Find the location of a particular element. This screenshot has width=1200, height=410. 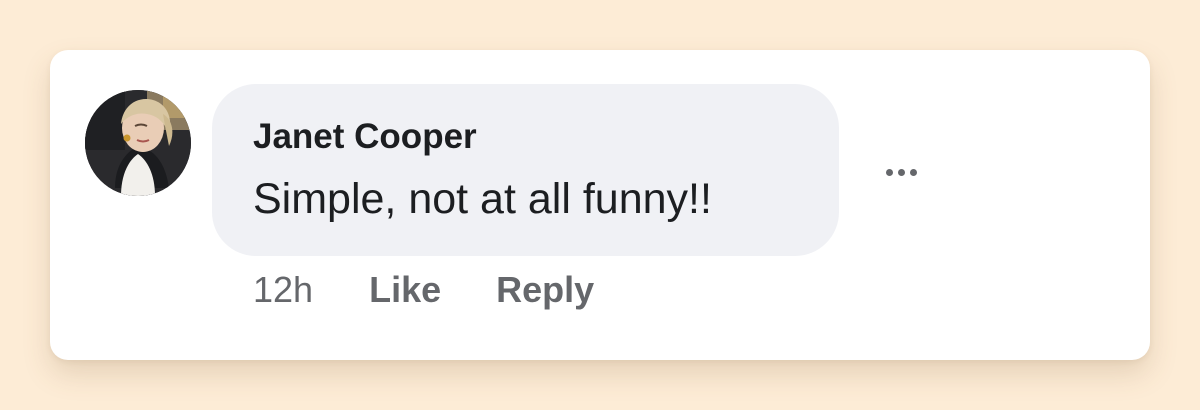

comment-text: Simple, not at all funny!! is located at coordinates (482, 199).